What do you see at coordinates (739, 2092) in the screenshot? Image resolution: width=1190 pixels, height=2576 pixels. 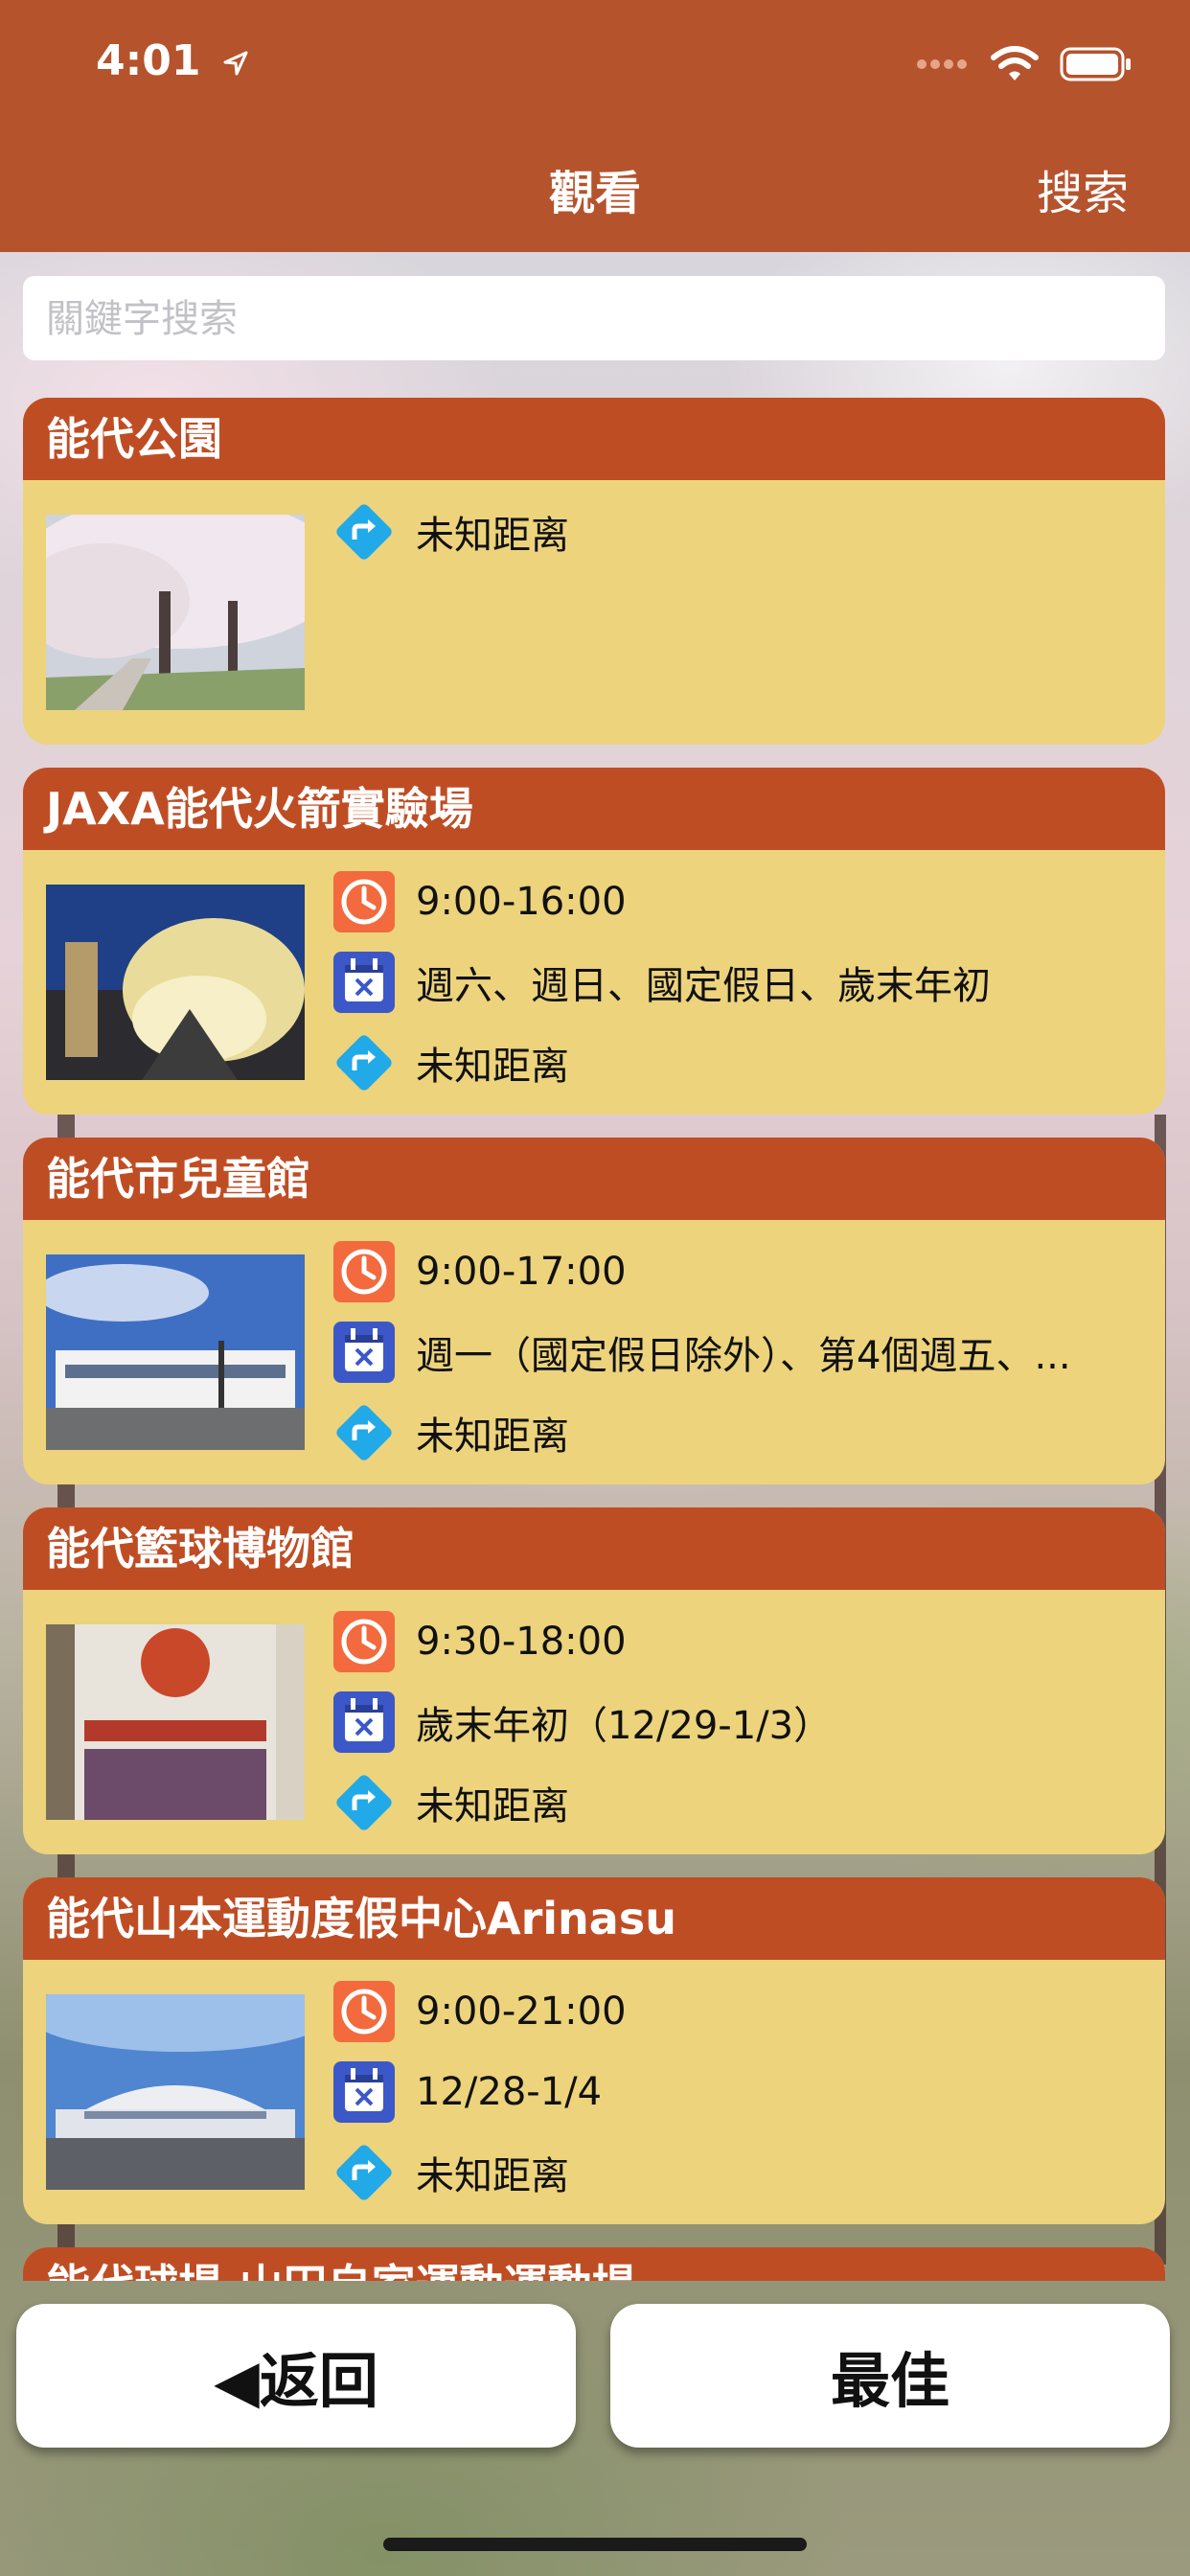 I see `closed-days-row: 12/28-1/4` at bounding box center [739, 2092].